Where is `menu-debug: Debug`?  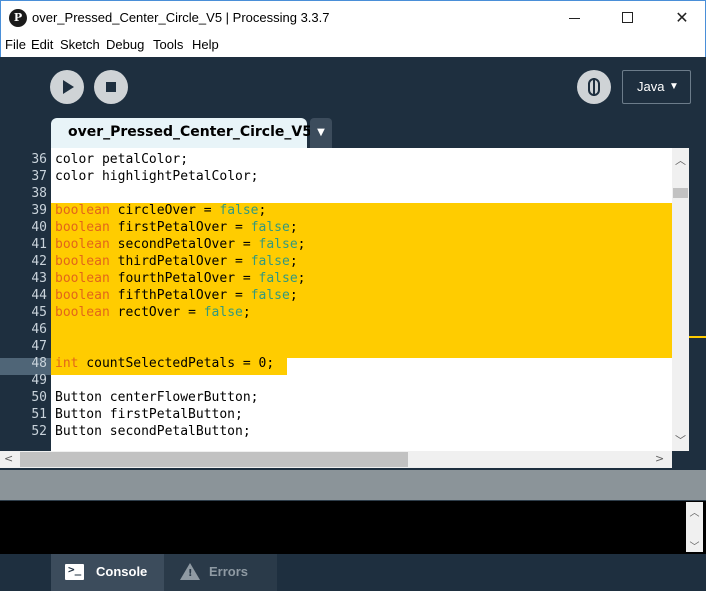
menu-debug: Debug is located at coordinates (125, 44).